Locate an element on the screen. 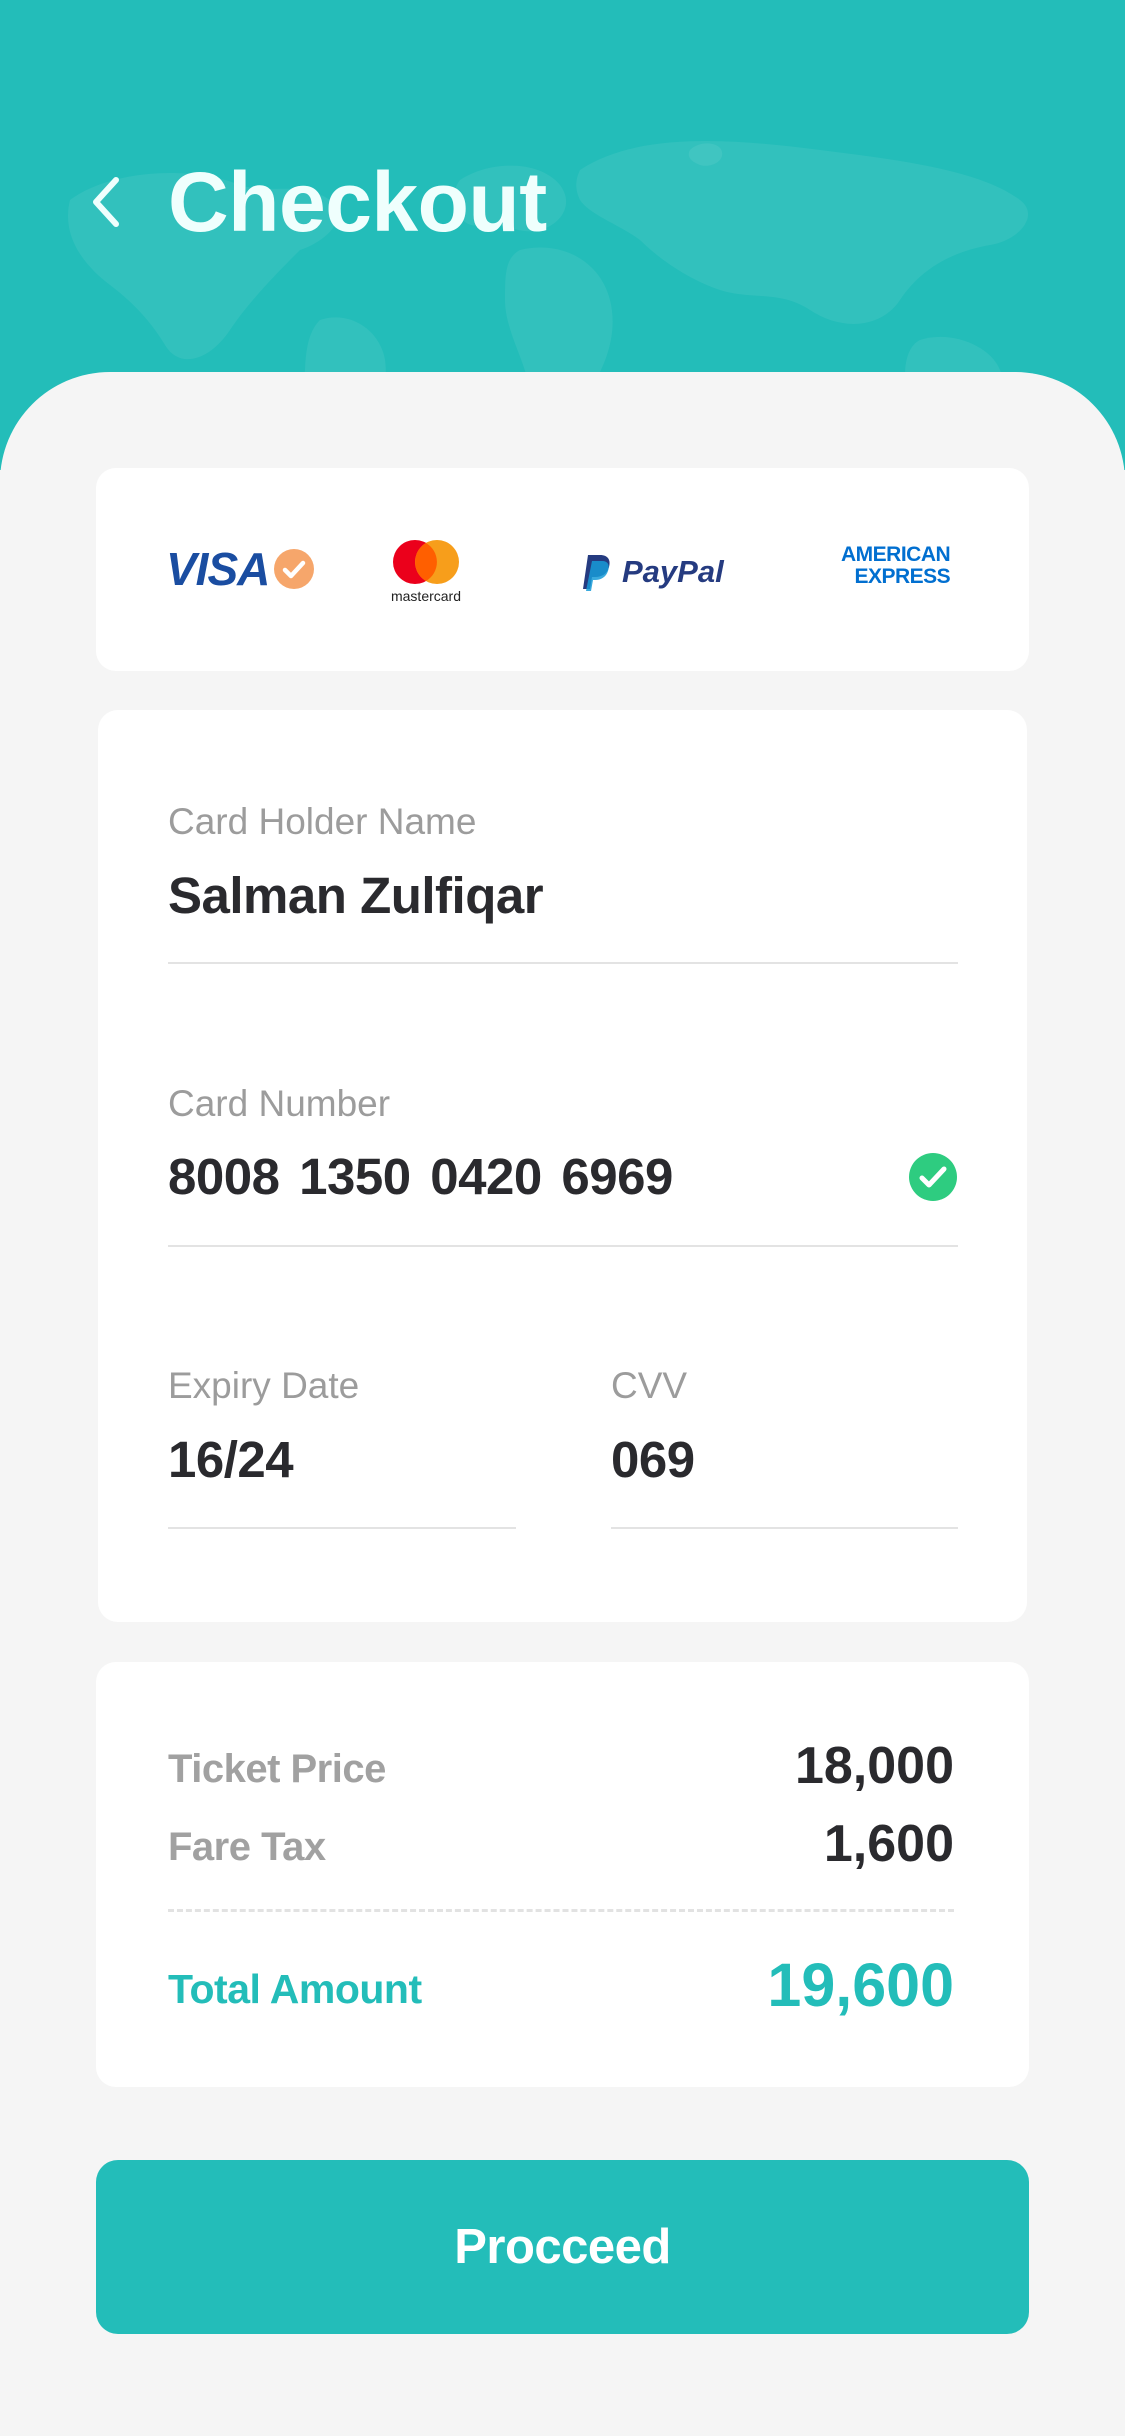 This screenshot has width=1125, height=2436. fare-tax-value: 1,600 is located at coordinates (888, 1844).